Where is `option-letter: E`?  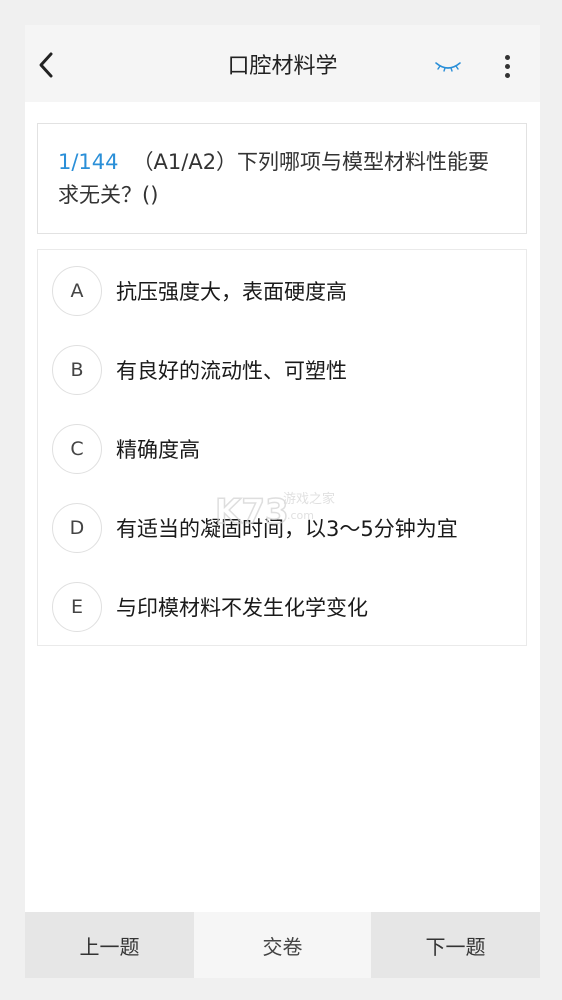 option-letter: E is located at coordinates (77, 607).